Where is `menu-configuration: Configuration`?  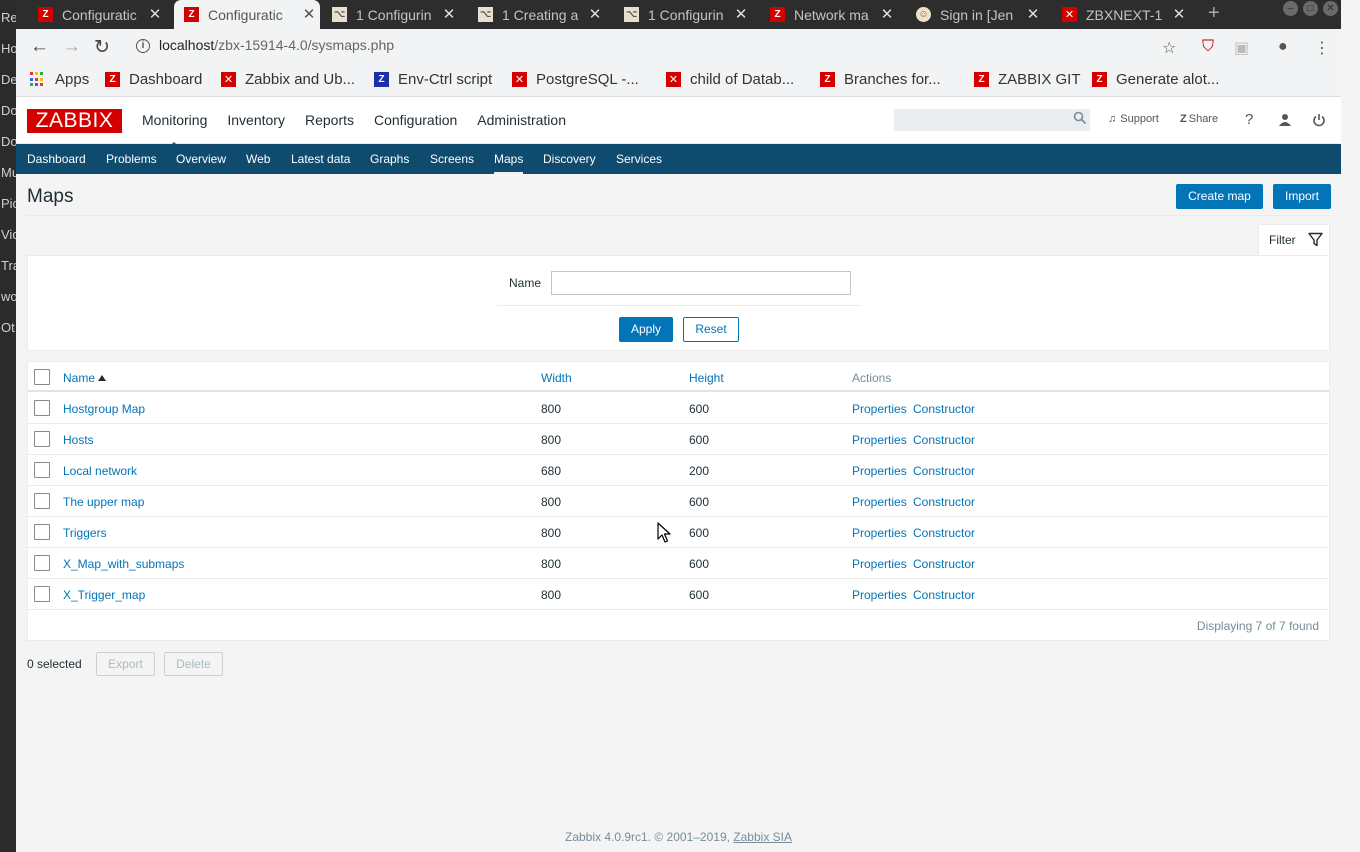 menu-configuration: Configuration is located at coordinates (415, 120).